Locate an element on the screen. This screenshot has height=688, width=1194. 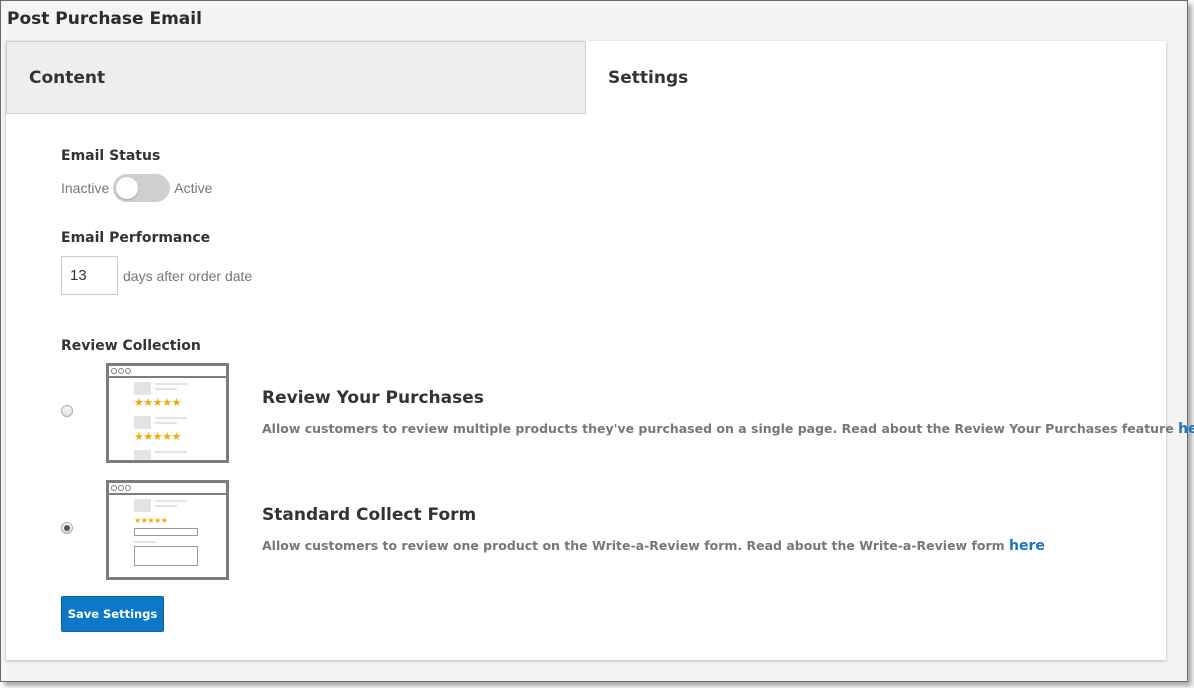
email-status-label: Email Status is located at coordinates (111, 156).